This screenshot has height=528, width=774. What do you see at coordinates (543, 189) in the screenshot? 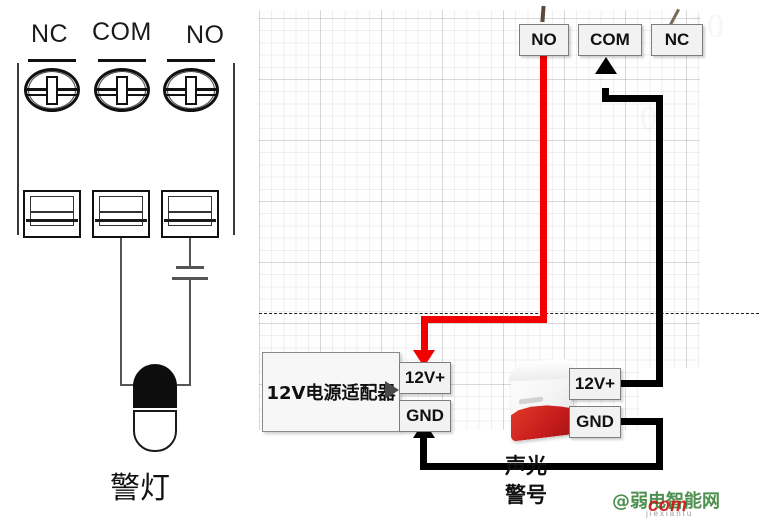
I see `wire-no-red-vert` at bounding box center [543, 189].